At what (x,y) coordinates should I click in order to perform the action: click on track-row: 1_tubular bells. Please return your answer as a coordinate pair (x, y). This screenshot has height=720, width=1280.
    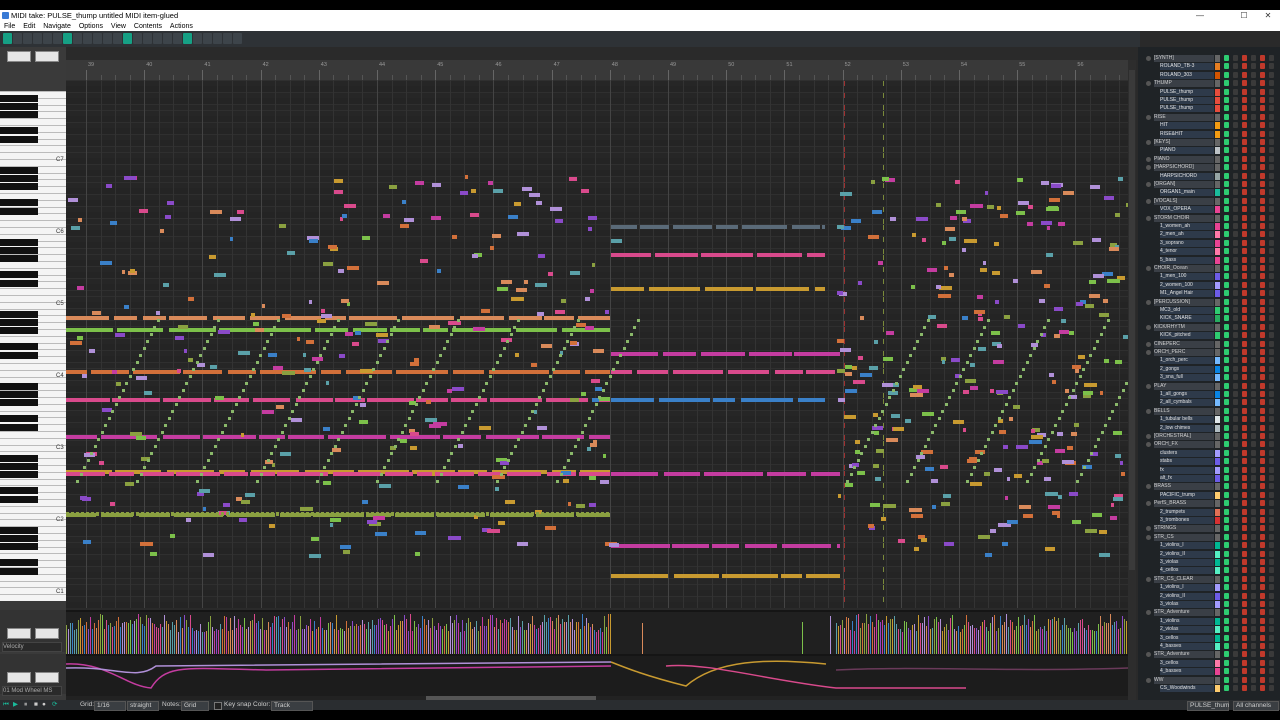
    Looking at the image, I should click on (1209, 420).